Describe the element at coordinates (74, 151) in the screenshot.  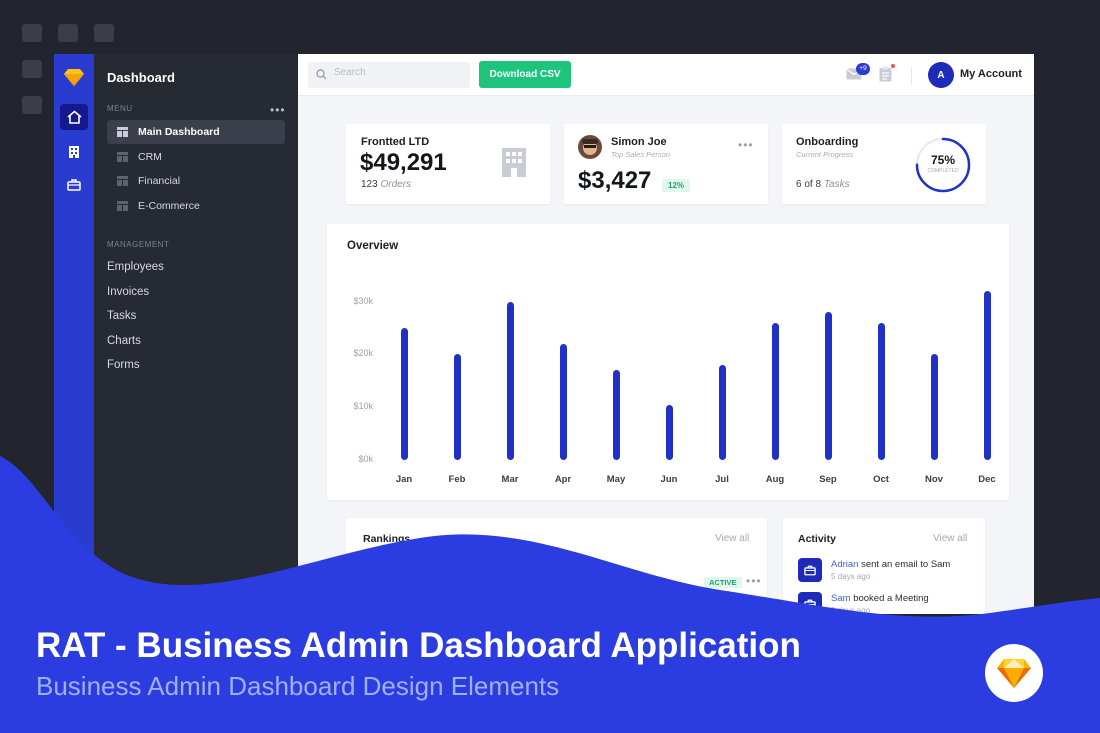
I see `building-rail-button` at that location.